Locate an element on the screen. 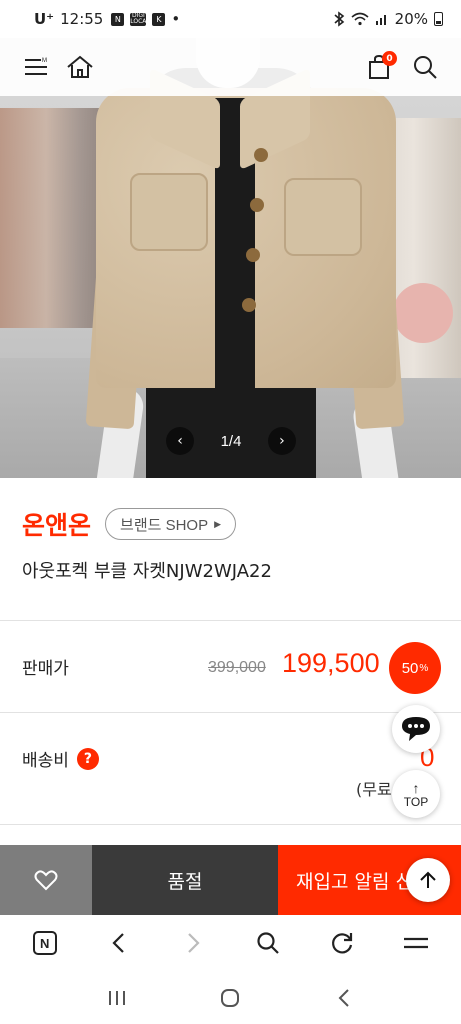 This screenshot has width=461, height=1024. naver-home-button: N is located at coordinates (45, 943).